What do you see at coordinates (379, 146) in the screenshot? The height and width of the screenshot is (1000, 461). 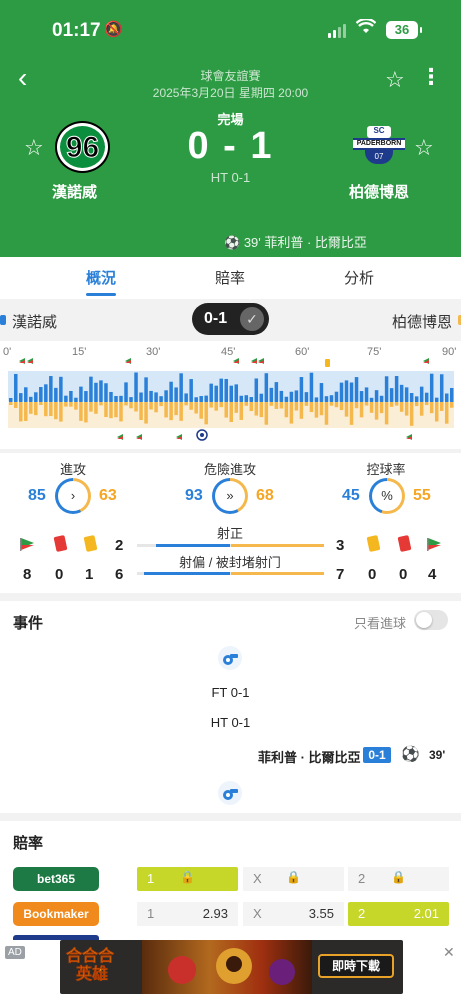 I see `away-team-logo: SC PADERBORN 07` at bounding box center [379, 146].